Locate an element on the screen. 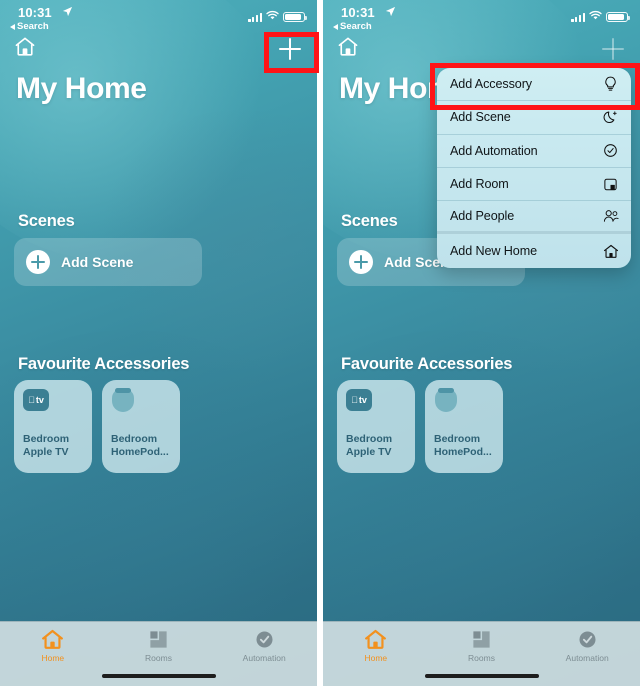 This screenshot has height=686, width=640. menu-item-label: Add Room is located at coordinates (479, 184).